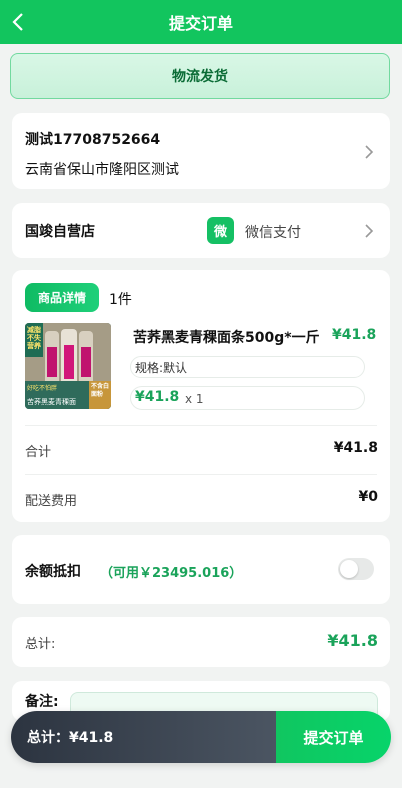 This screenshot has width=402, height=788. Describe the element at coordinates (42, 388) in the screenshot. I see `product-image-text: 好吃不怕胖` at that location.